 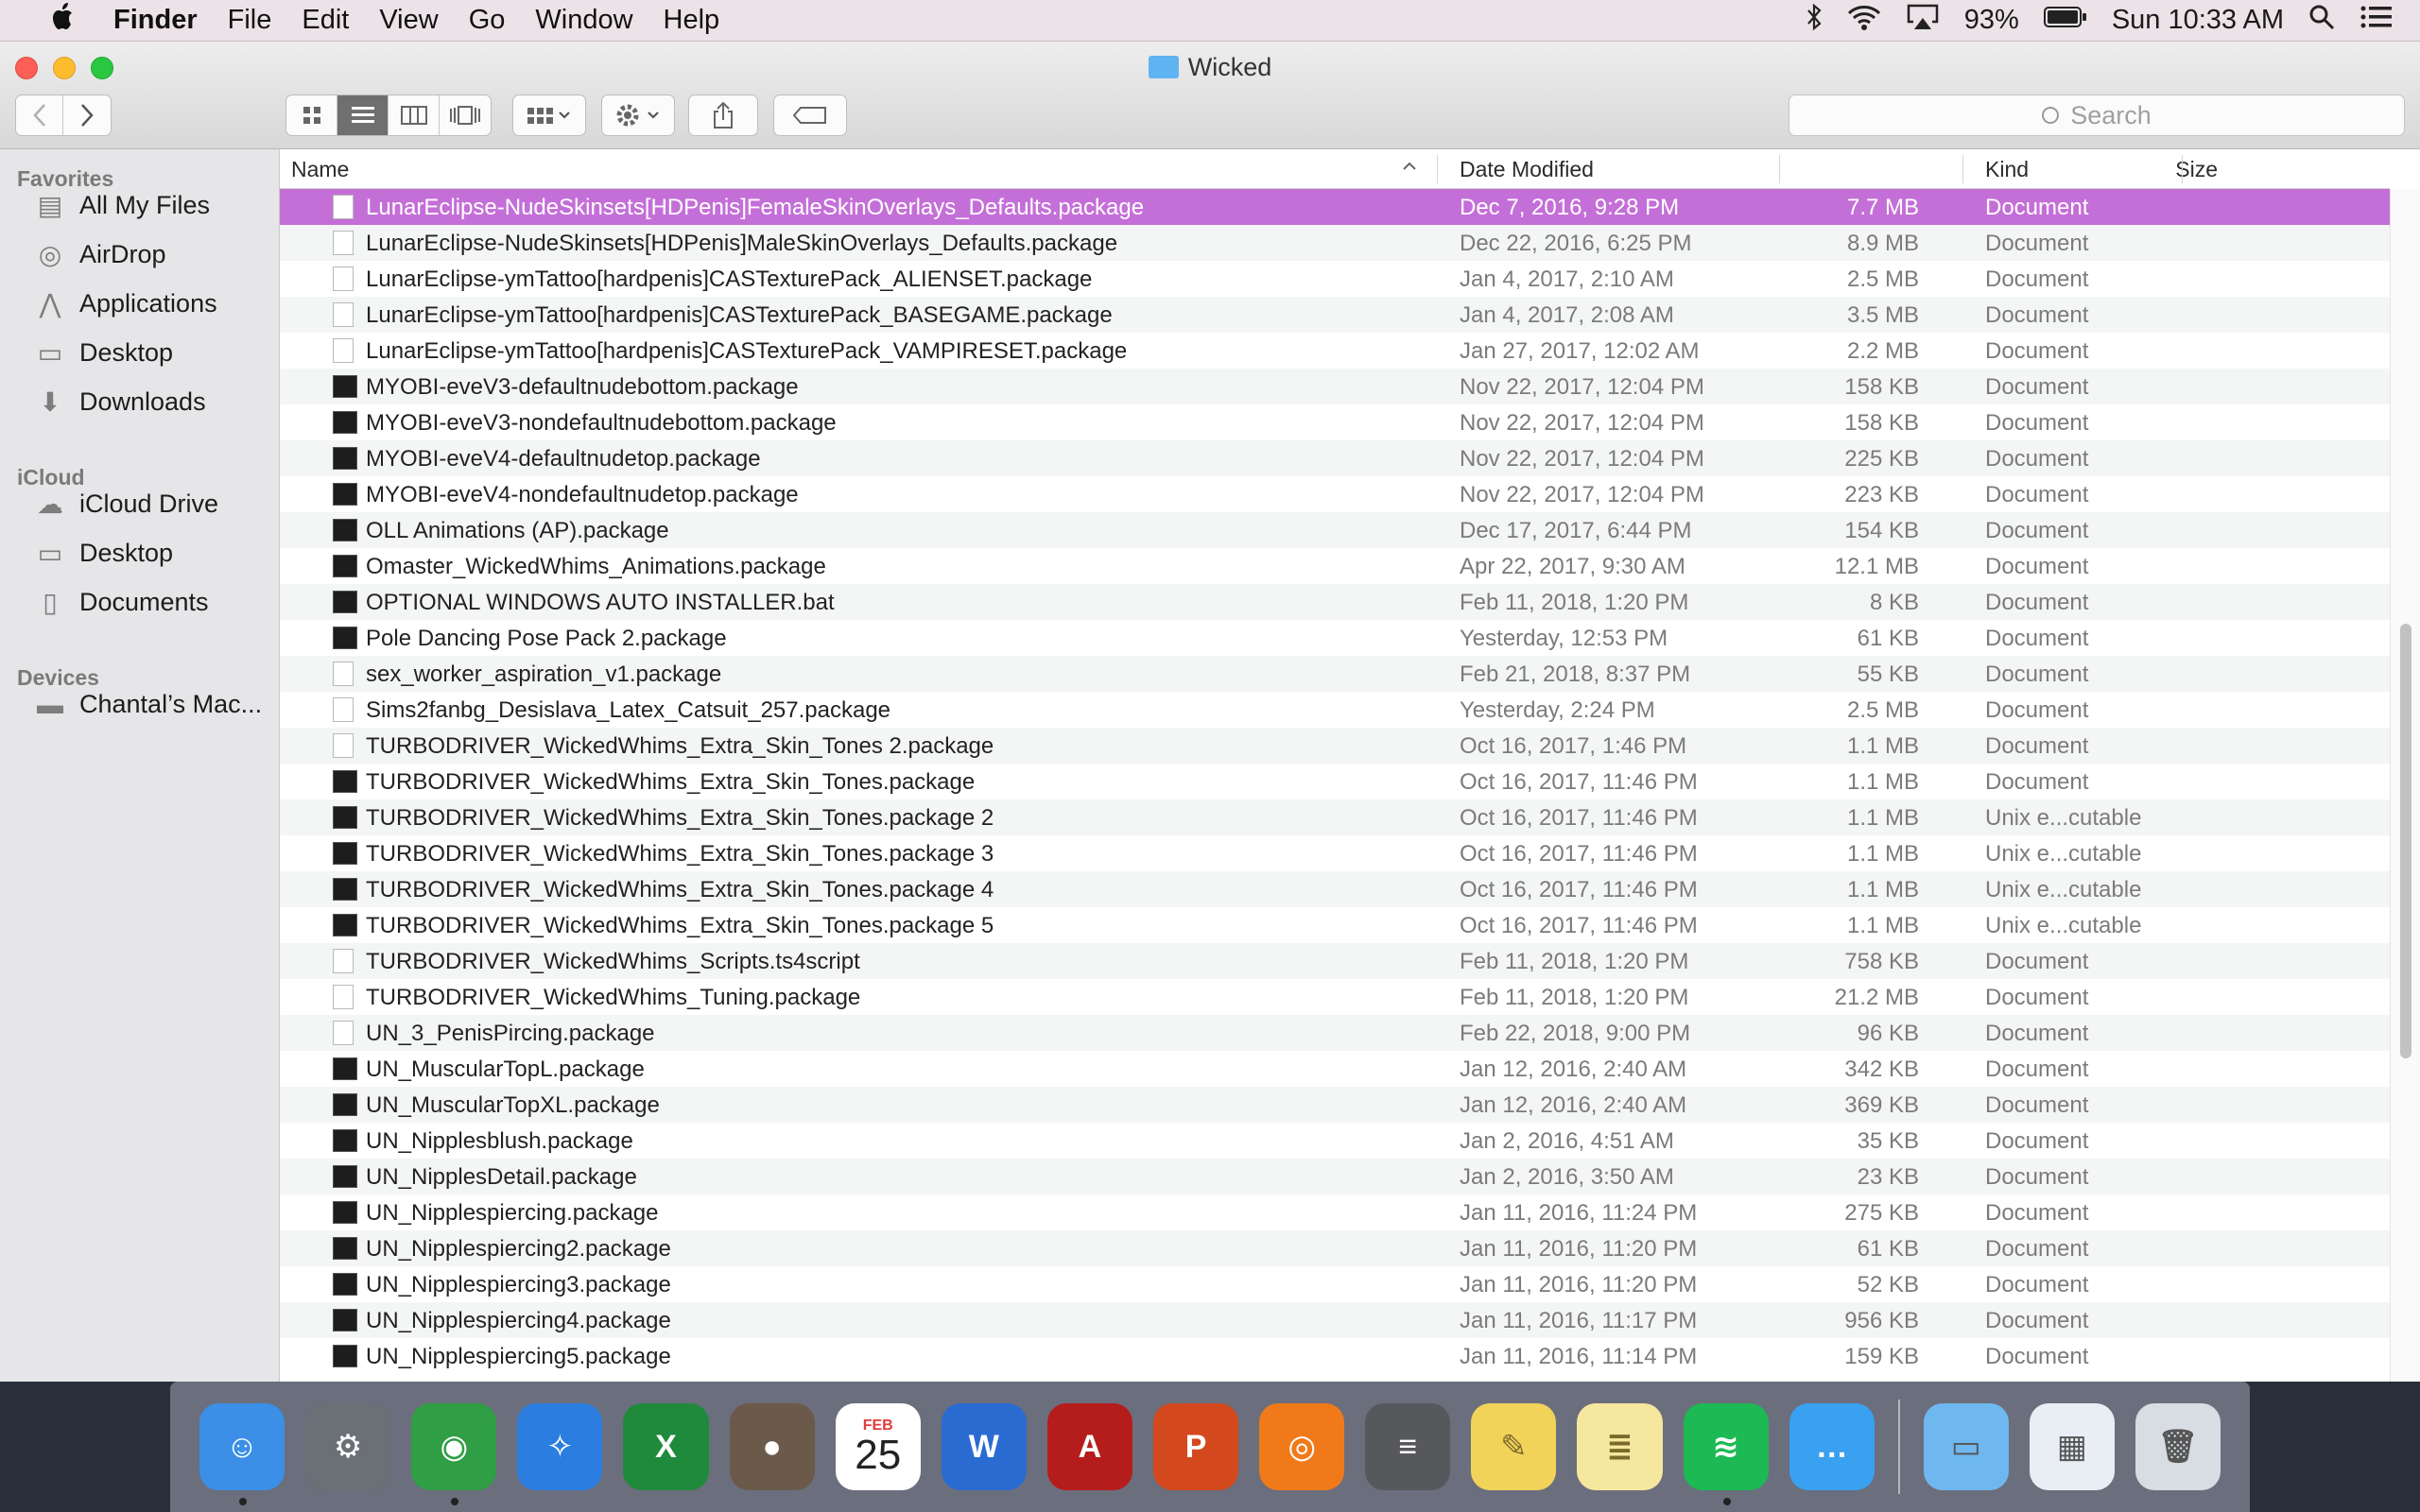 What do you see at coordinates (1527, 169) in the screenshot?
I see `column-date-modified: Date Modified` at bounding box center [1527, 169].